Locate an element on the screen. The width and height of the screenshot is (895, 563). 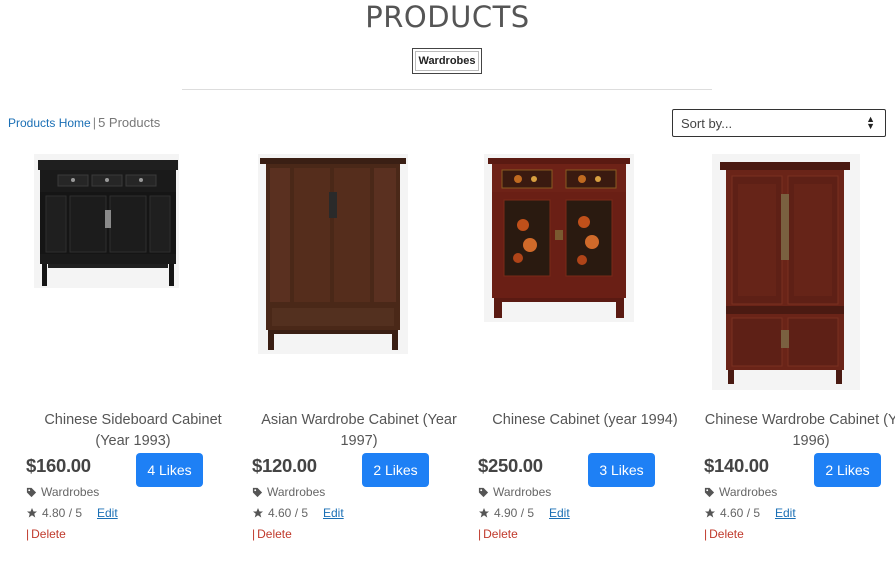
header-divider is located at coordinates (447, 89).